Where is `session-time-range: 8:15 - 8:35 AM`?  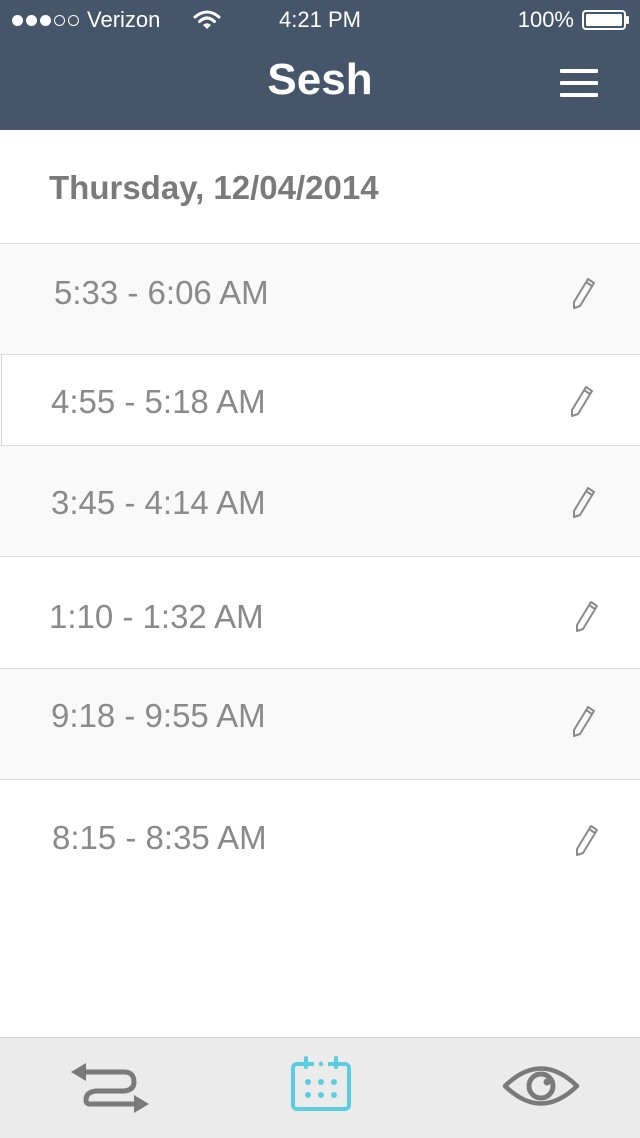
session-time-range: 8:15 - 8:35 AM is located at coordinates (159, 837).